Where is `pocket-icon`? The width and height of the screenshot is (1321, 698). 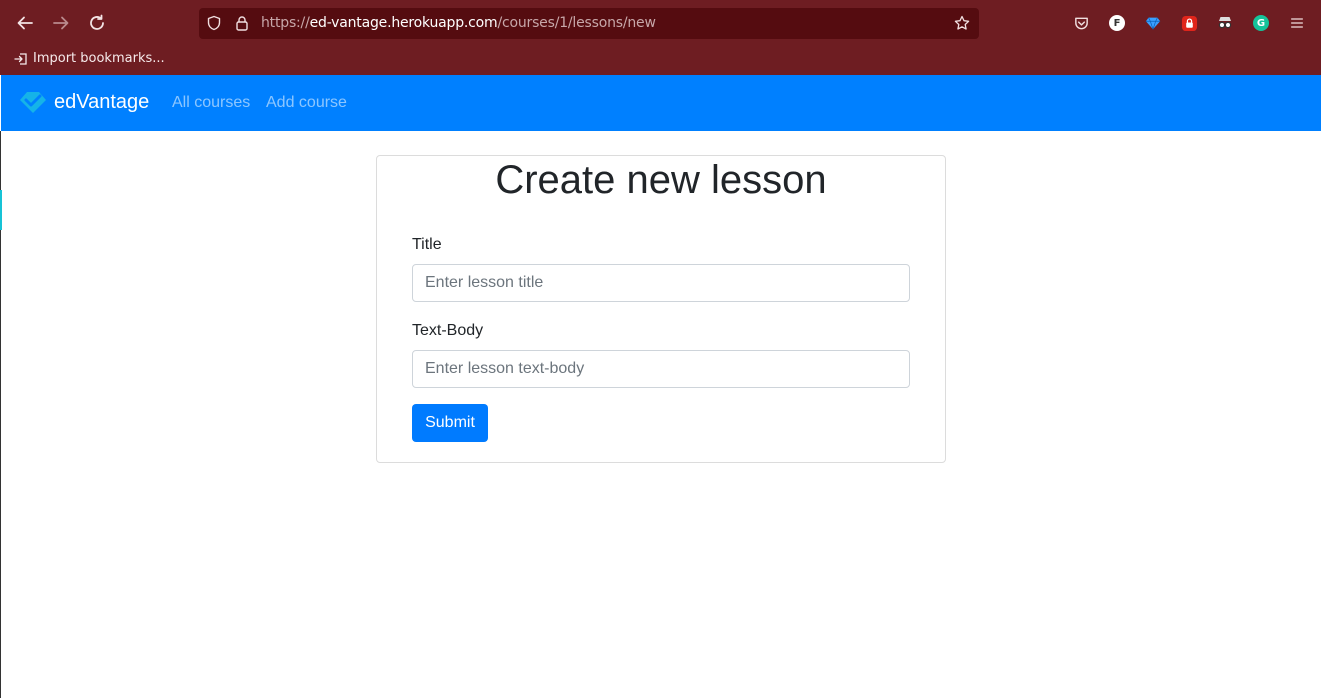 pocket-icon is located at coordinates (1081, 23).